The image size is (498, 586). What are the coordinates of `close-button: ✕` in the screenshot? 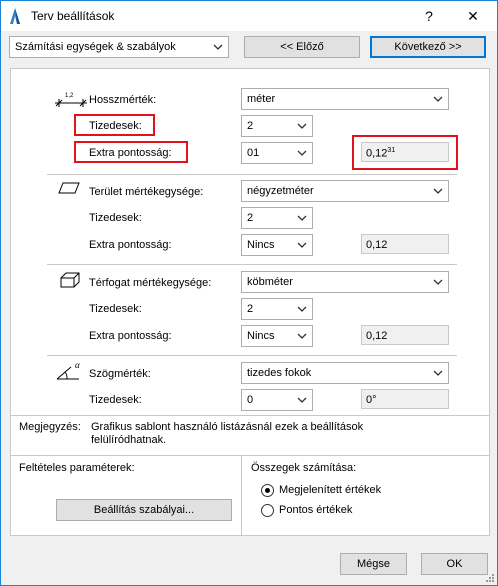 It's located at (473, 16).